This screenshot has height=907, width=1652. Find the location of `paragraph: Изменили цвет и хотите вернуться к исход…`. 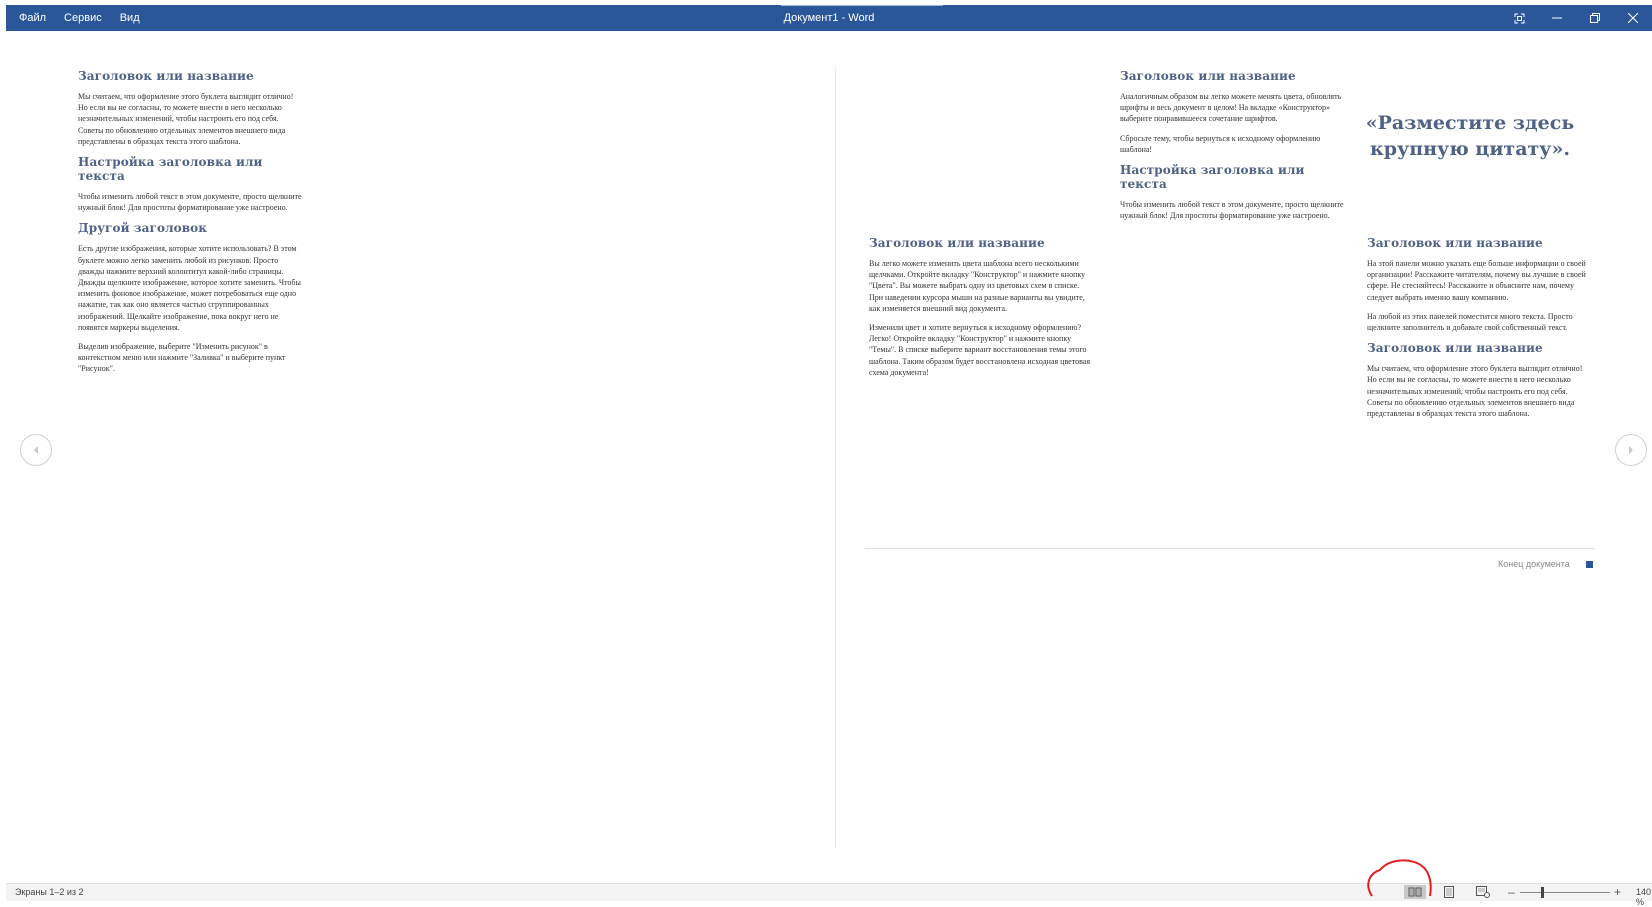

paragraph: Изменили цвет и хотите вернуться к исход… is located at coordinates (981, 350).